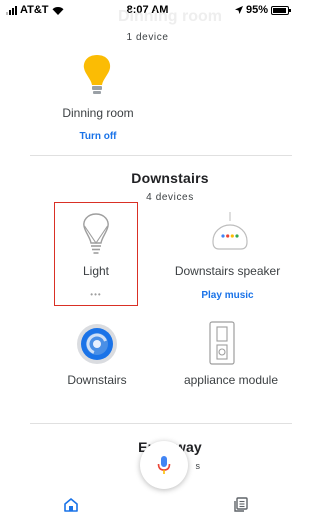  Describe the element at coordinates (147, 500) in the screenshot. I see `bottom-nav` at that location.